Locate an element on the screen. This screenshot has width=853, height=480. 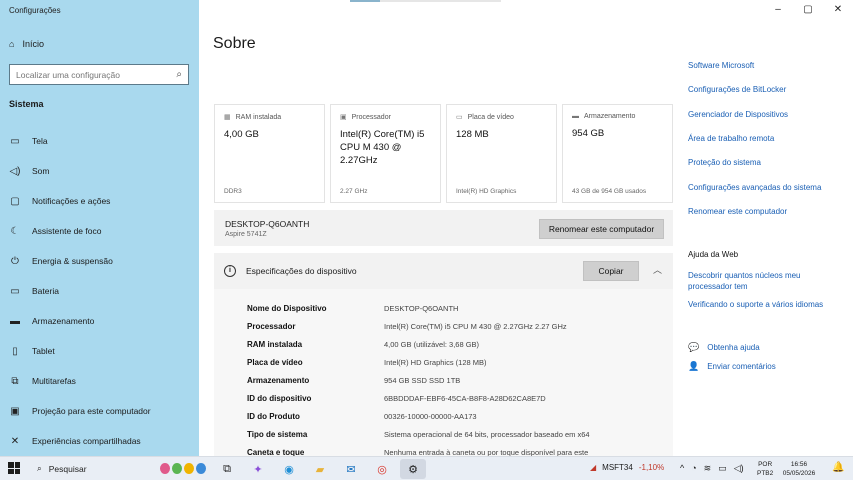
sidebar-item-energia: ⏻ Energia & suspensão is located at coordinates (99, 261).